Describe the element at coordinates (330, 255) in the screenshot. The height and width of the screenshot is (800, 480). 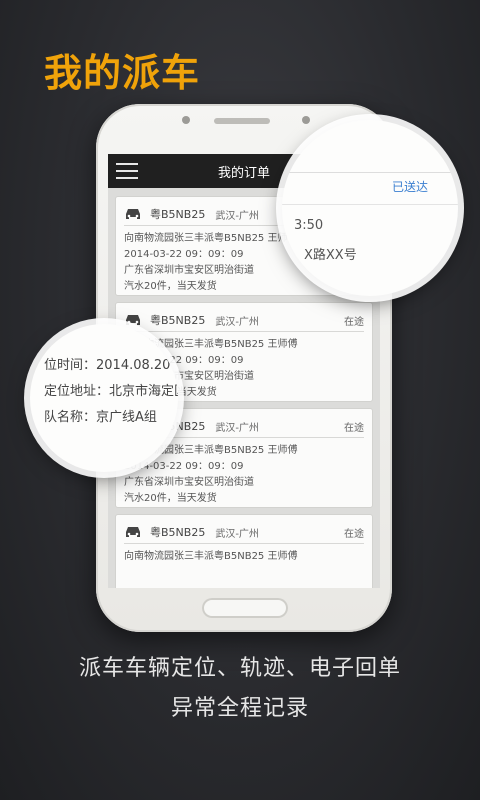
I see `zoom-address: X路XX号` at that location.